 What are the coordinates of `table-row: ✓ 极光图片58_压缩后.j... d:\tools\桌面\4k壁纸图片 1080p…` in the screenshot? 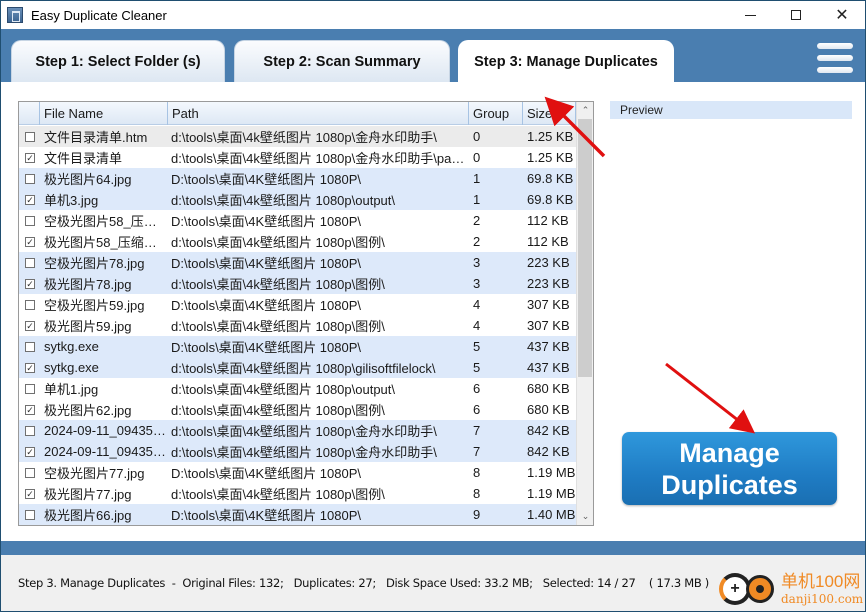 It's located at (297, 241).